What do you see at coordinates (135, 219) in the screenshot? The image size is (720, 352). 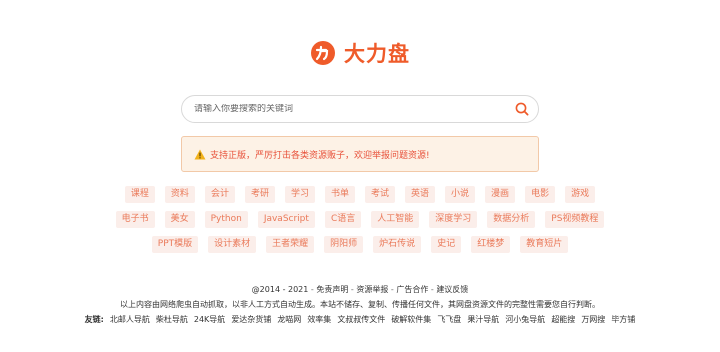 I see `tag-item: 电子书` at bounding box center [135, 219].